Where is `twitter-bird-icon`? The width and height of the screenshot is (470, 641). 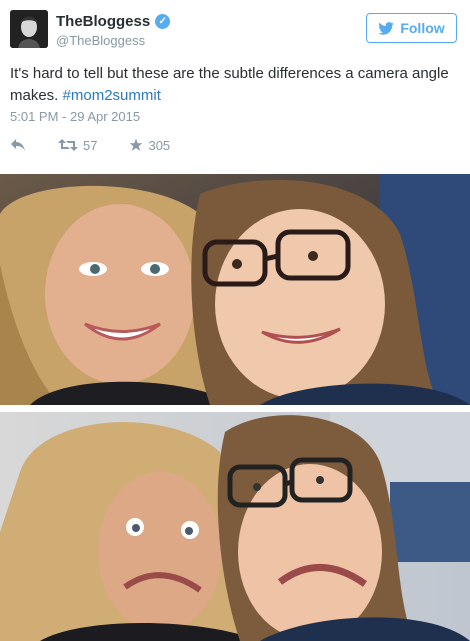
twitter-bird-icon is located at coordinates (386, 28).